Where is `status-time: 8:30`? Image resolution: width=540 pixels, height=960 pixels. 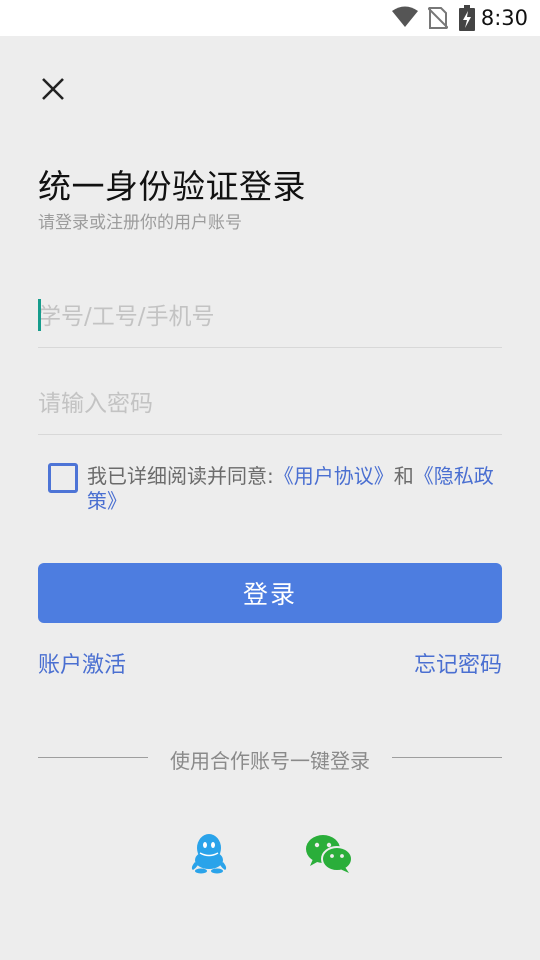 status-time: 8:30 is located at coordinates (504, 18).